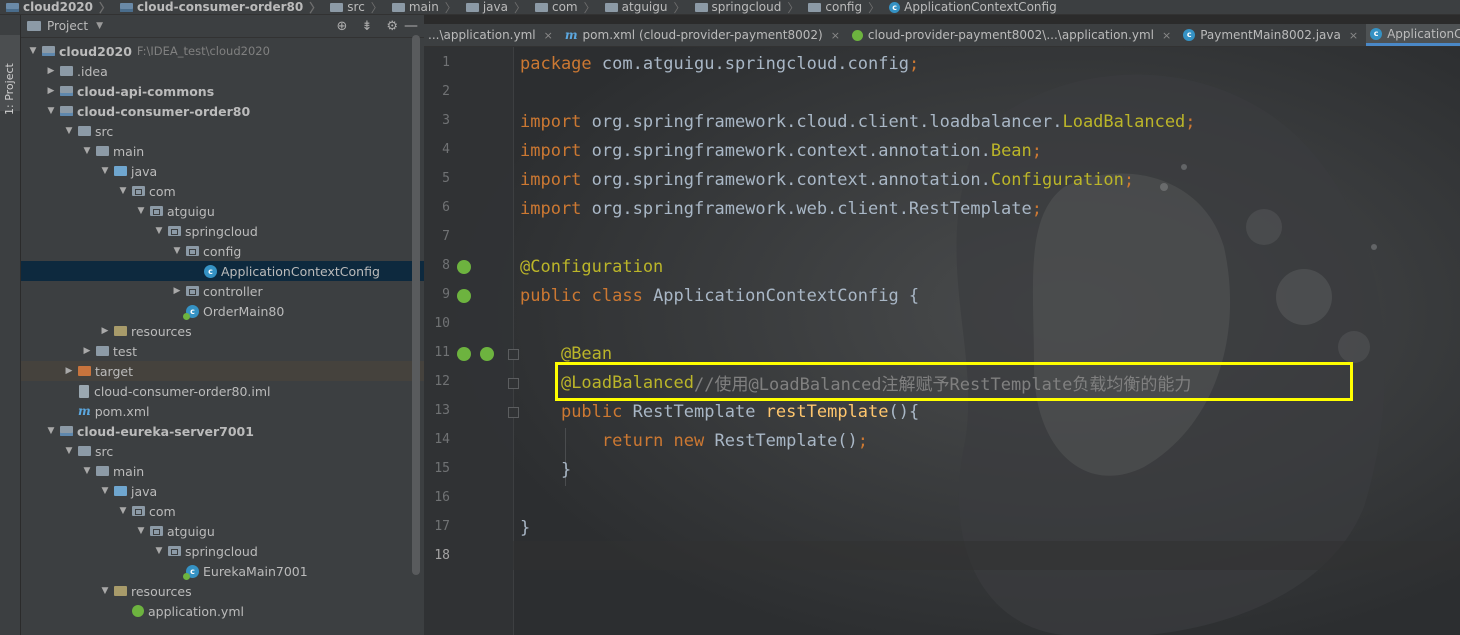  I want to click on breadcrumb-item: springcloud 〉, so click(746, 7).